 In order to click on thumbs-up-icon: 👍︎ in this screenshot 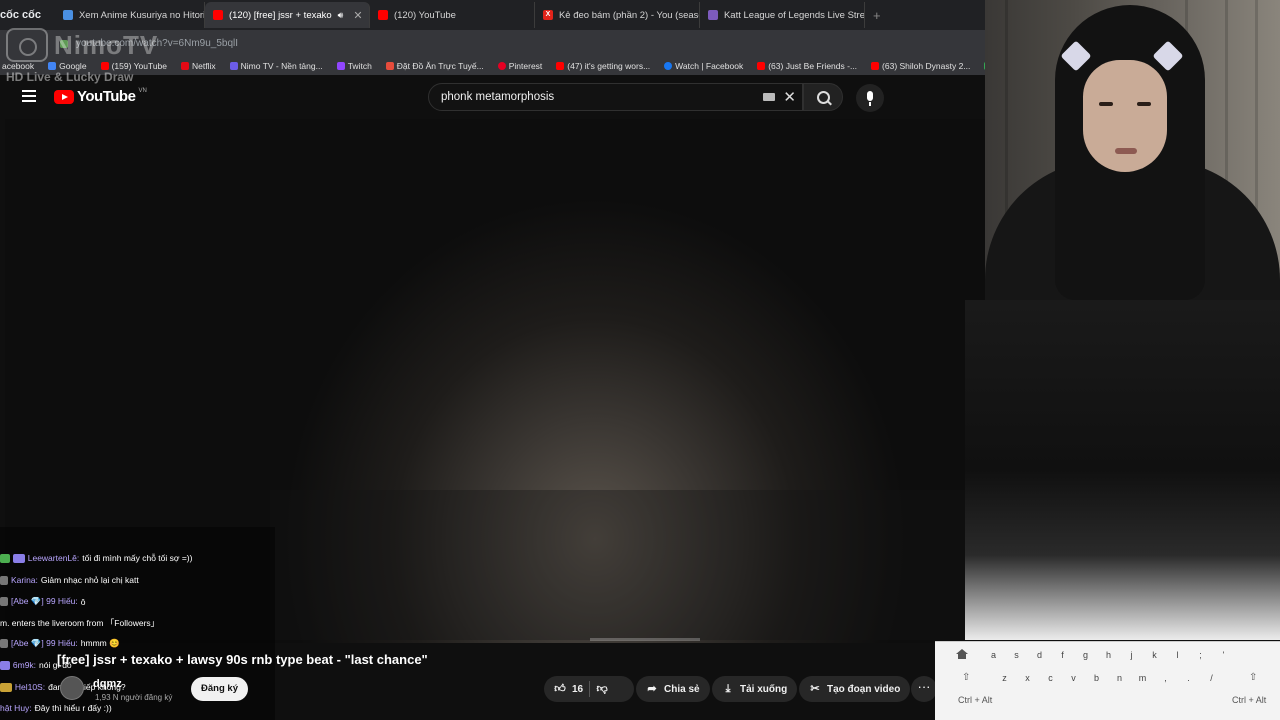, I will do `click(560, 689)`.